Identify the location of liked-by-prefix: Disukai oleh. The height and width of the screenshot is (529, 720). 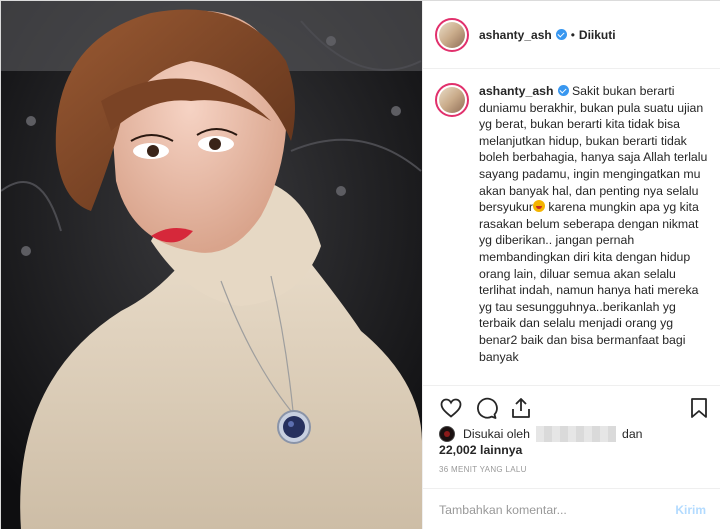
(496, 434).